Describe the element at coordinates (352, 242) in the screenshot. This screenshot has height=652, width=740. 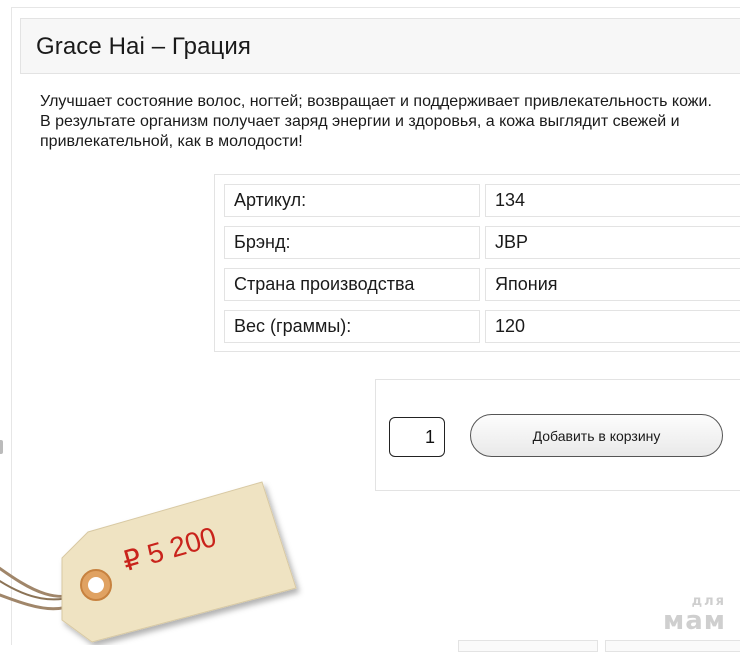
I see `spec-label-brand: Брэнд:` at that location.